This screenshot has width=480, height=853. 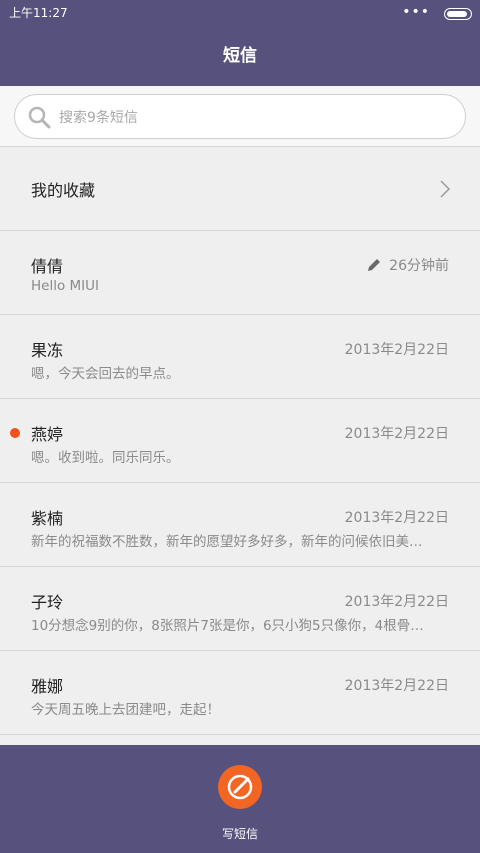 I want to click on search-icon, so click(x=39, y=117).